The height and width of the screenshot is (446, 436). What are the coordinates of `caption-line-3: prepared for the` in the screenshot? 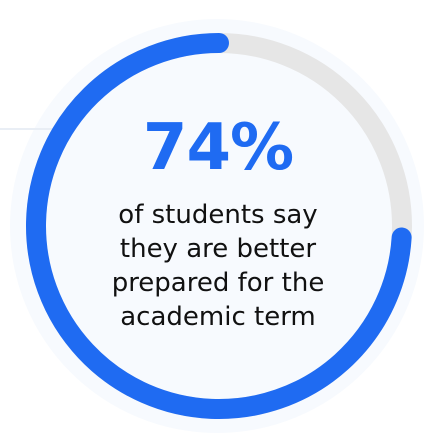 It's located at (218, 283).